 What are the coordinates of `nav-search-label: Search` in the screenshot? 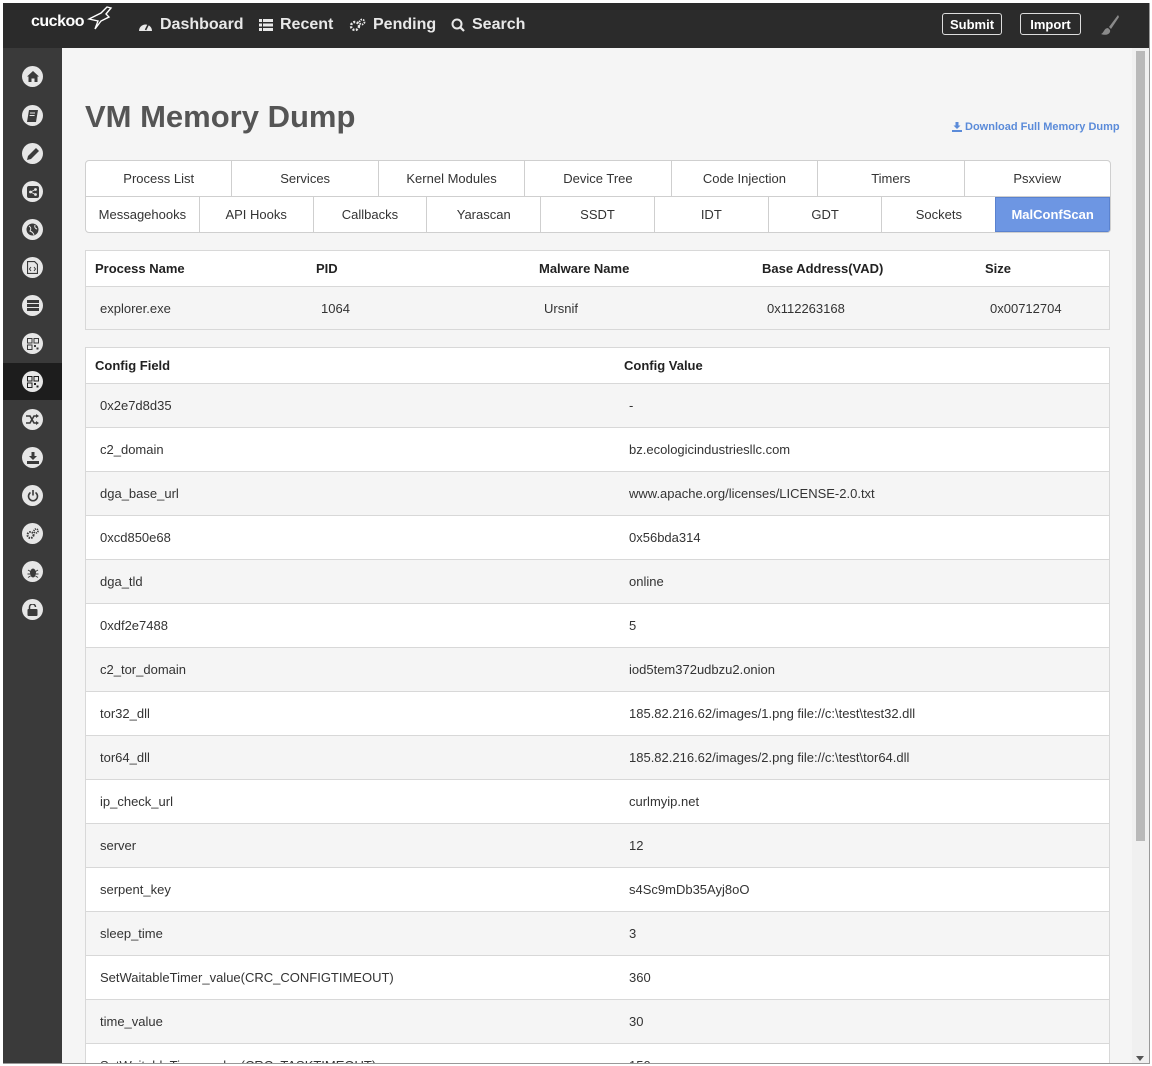 It's located at (499, 24).